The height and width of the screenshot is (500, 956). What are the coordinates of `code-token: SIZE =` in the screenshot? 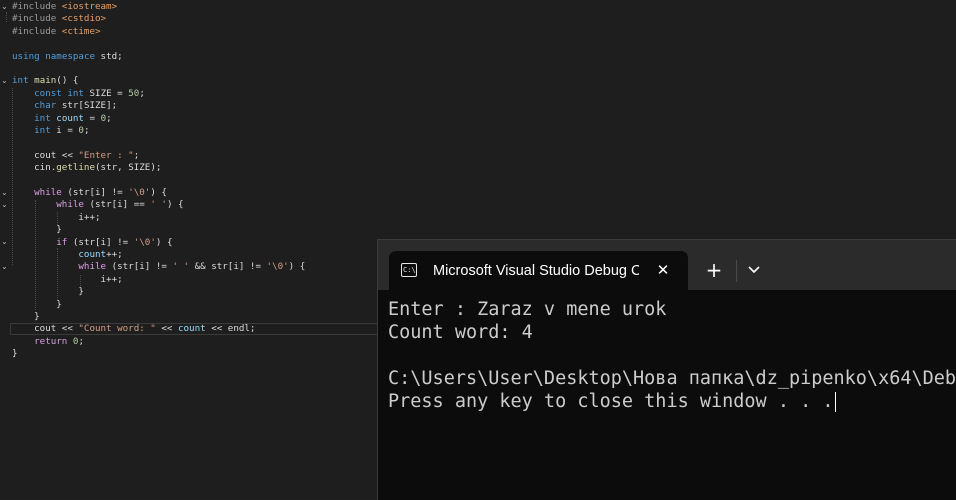 It's located at (106, 93).